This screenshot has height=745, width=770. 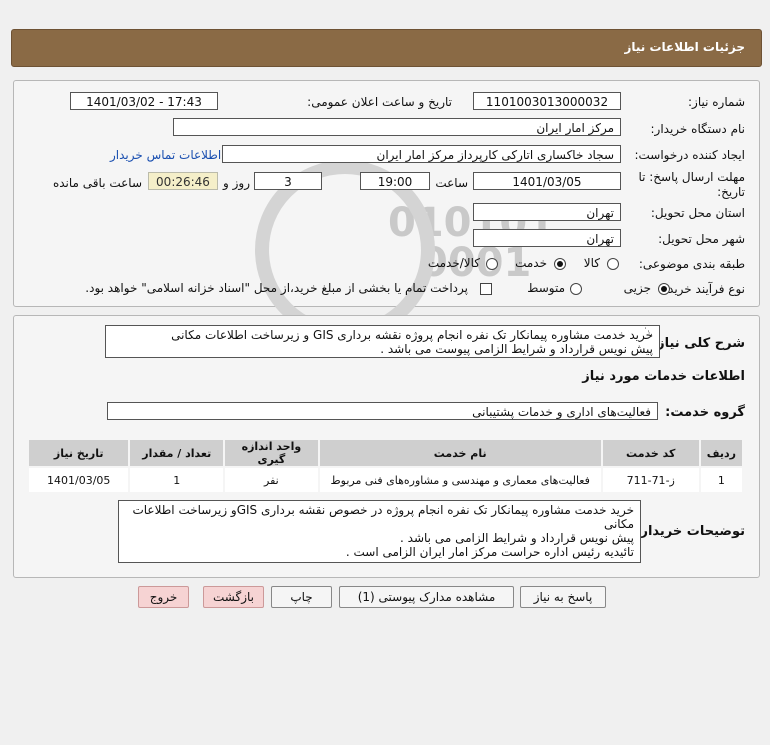 I want to click on remaining-label: ساعت باقی مانده, so click(x=97, y=183).